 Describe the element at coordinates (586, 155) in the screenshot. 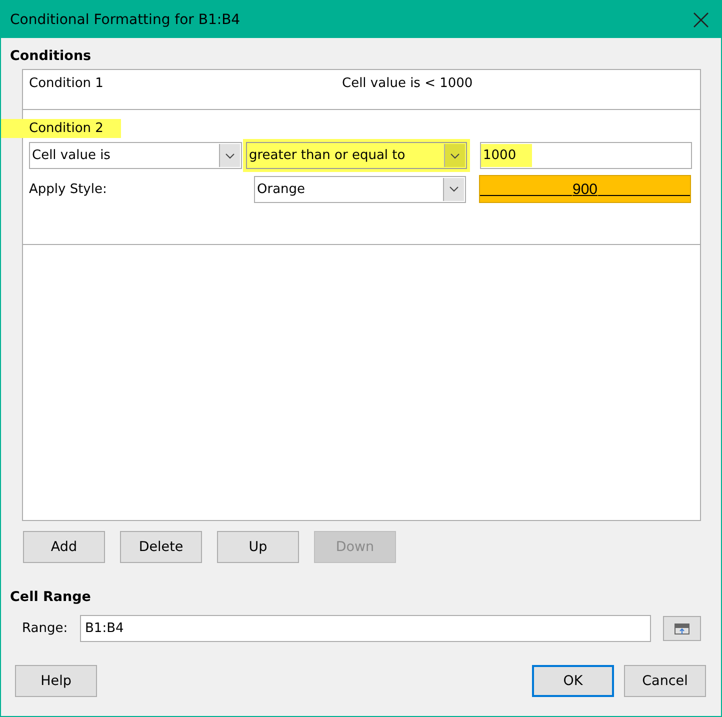

I see `value-field: 1000` at that location.